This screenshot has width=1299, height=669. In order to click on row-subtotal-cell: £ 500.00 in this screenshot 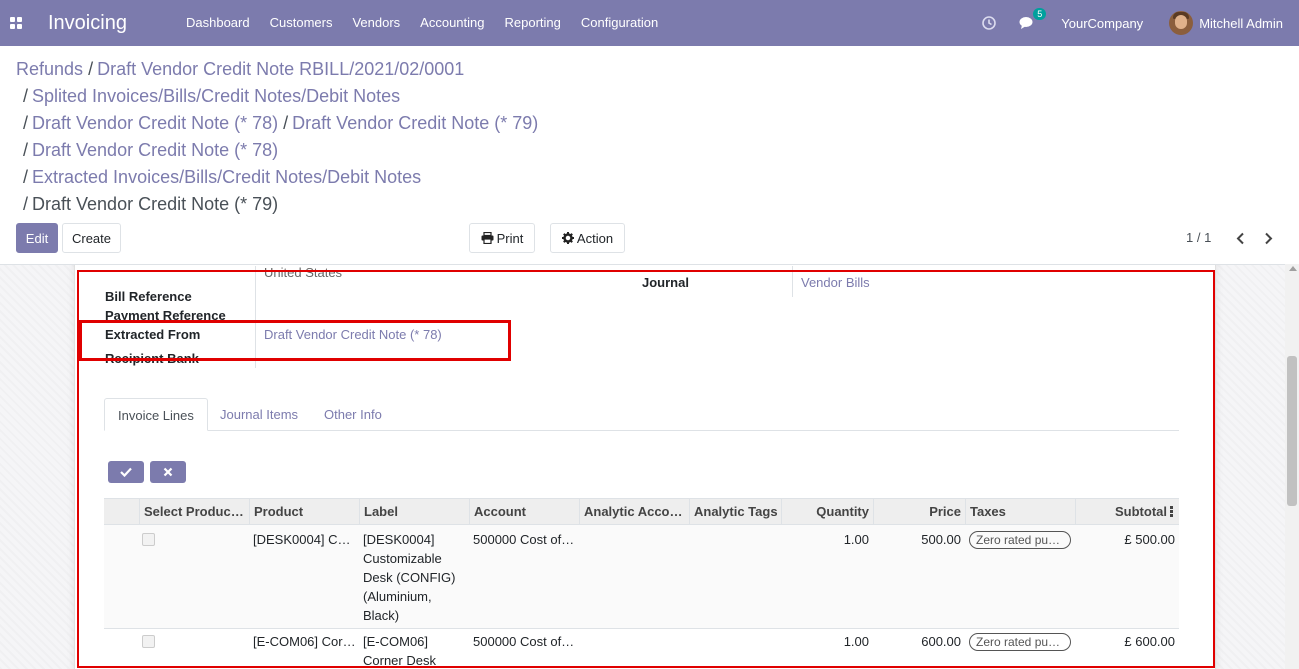, I will do `click(1149, 539)`.